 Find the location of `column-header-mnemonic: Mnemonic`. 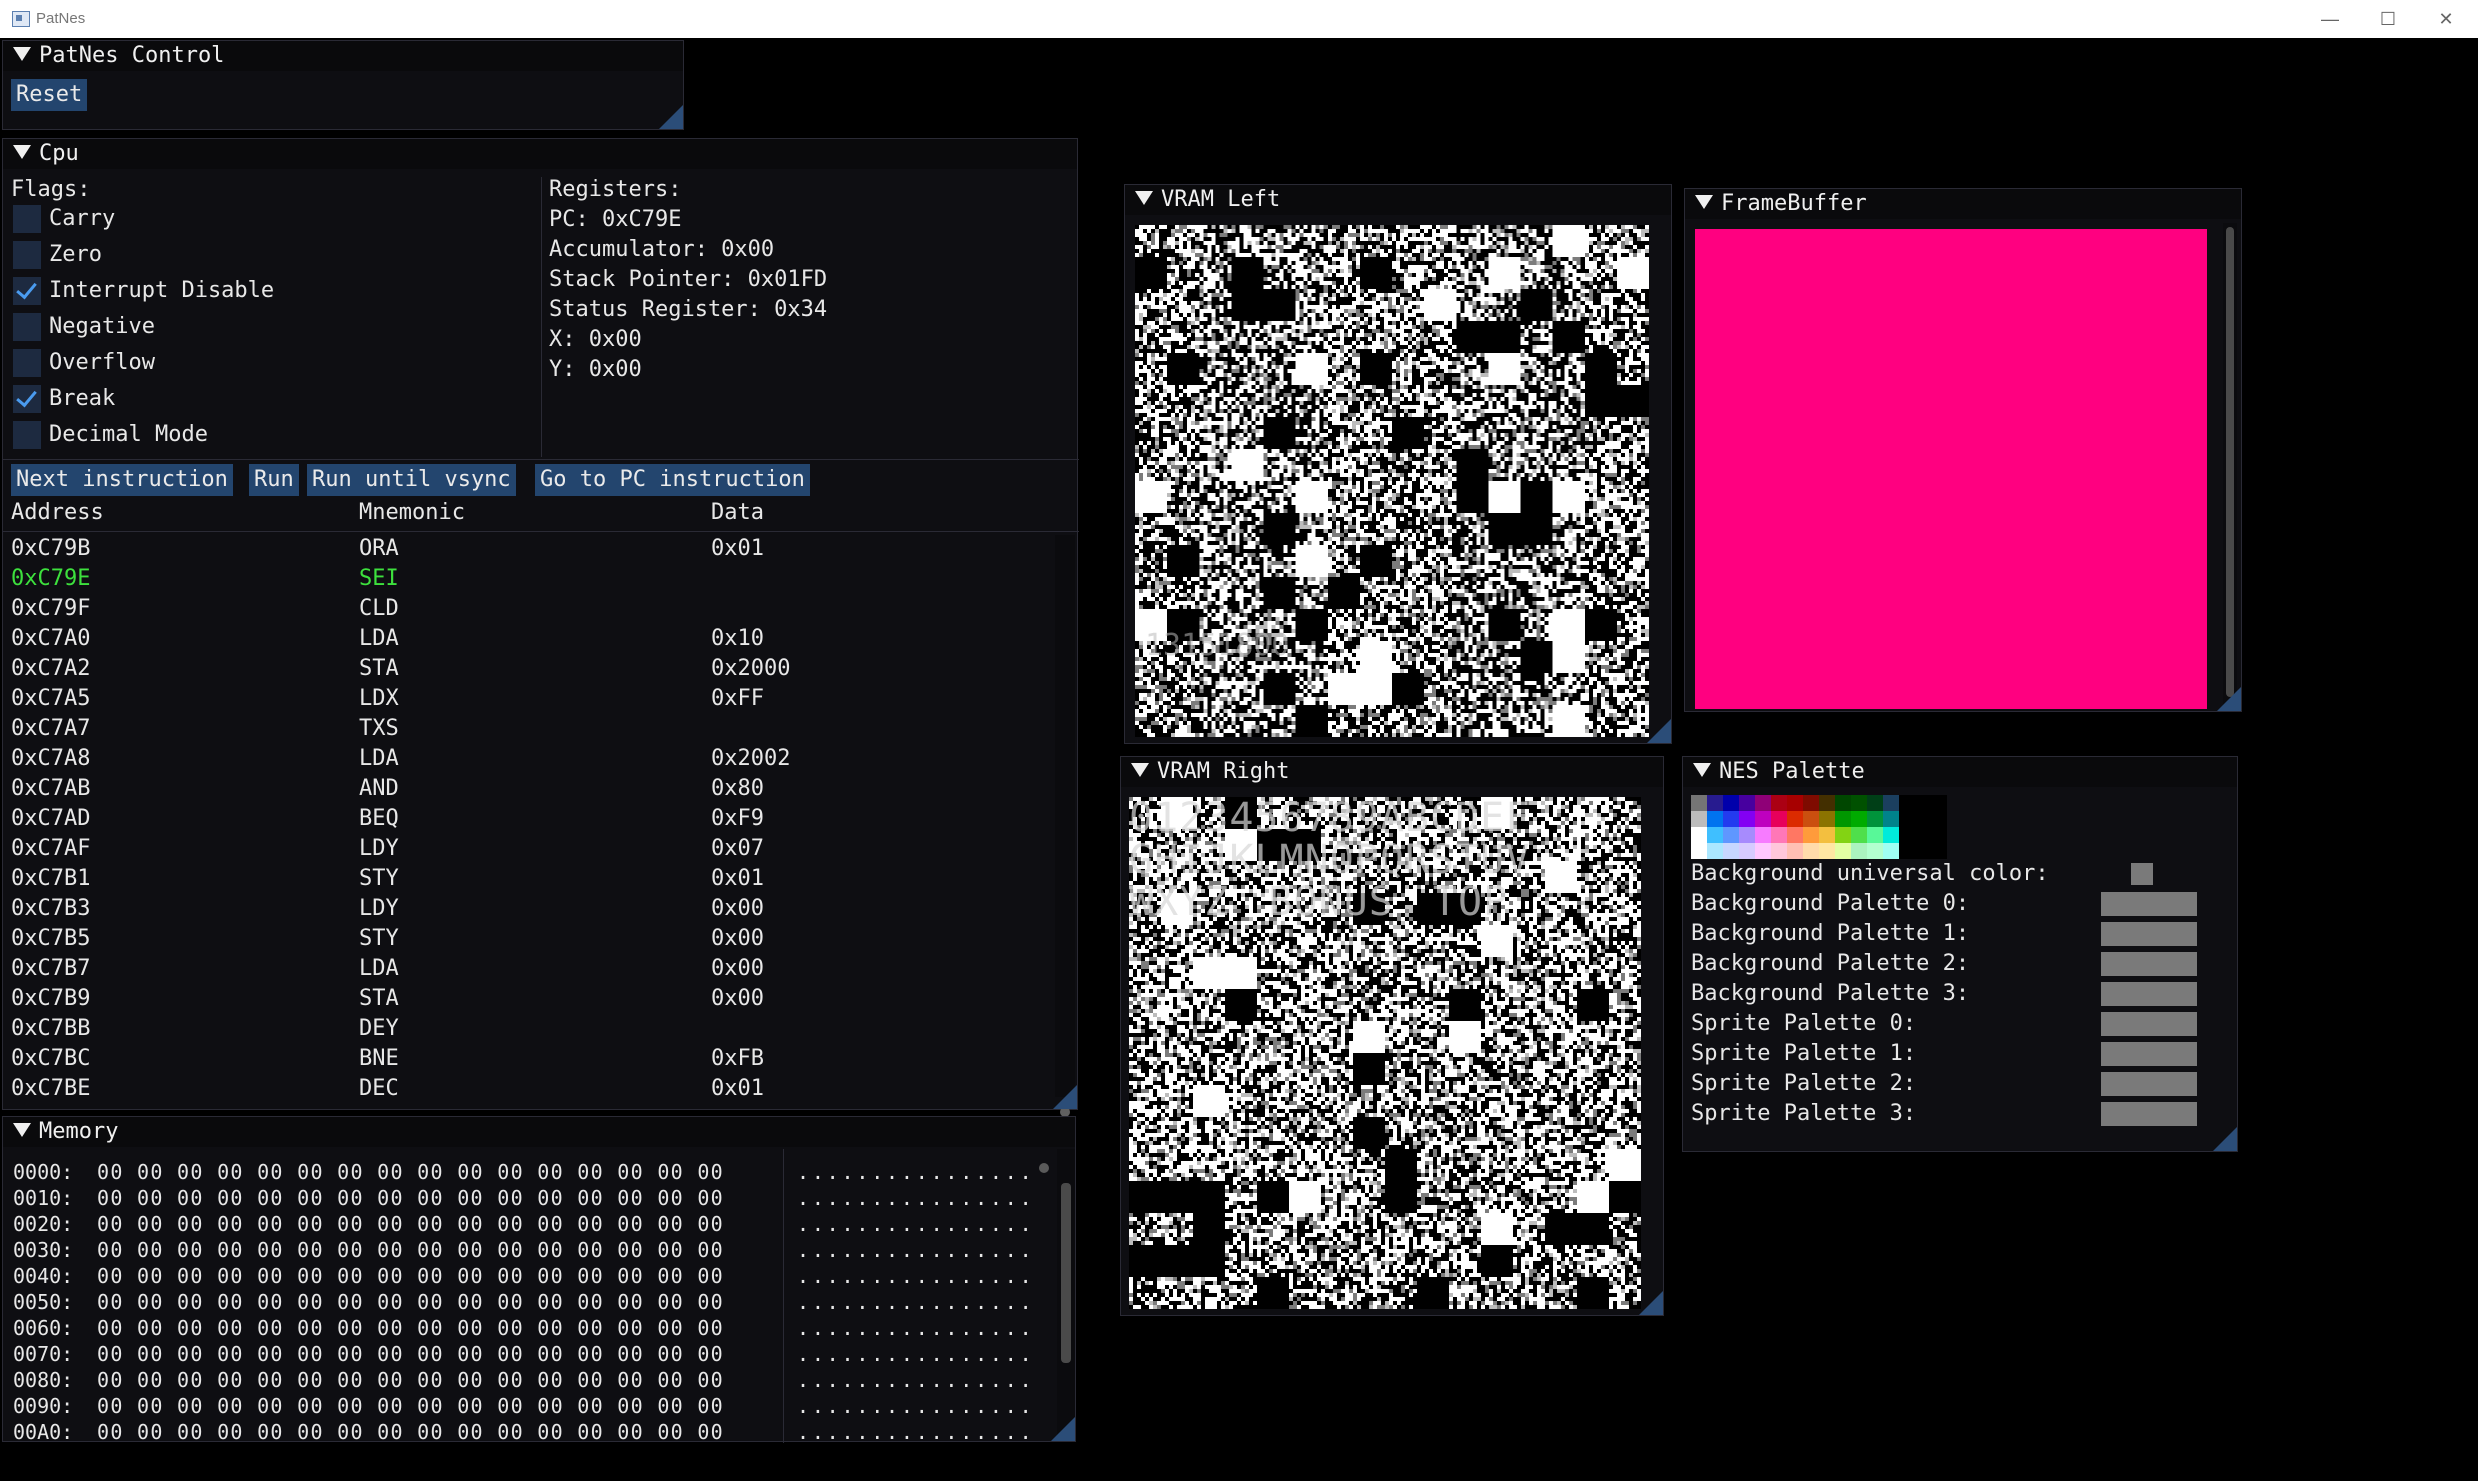

column-header-mnemonic: Mnemonic is located at coordinates (412, 513).